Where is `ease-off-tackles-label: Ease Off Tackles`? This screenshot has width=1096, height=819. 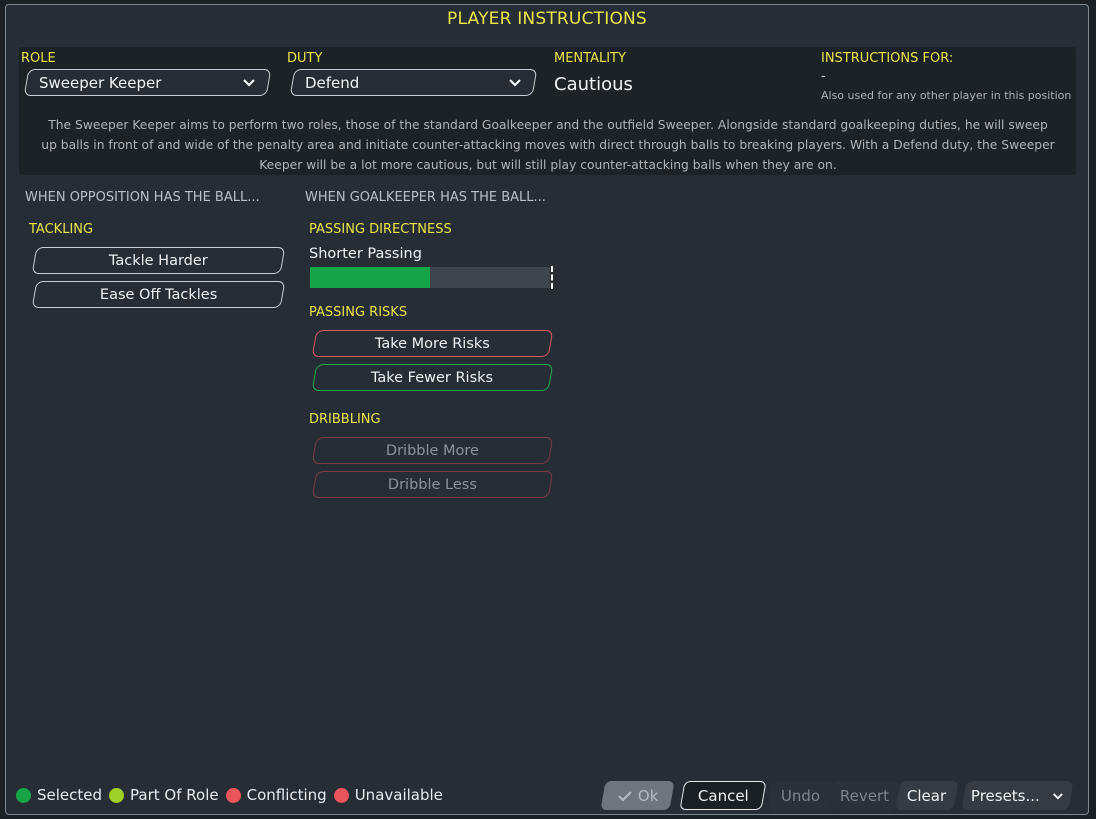
ease-off-tackles-label: Ease Off Tackles is located at coordinates (158, 294).